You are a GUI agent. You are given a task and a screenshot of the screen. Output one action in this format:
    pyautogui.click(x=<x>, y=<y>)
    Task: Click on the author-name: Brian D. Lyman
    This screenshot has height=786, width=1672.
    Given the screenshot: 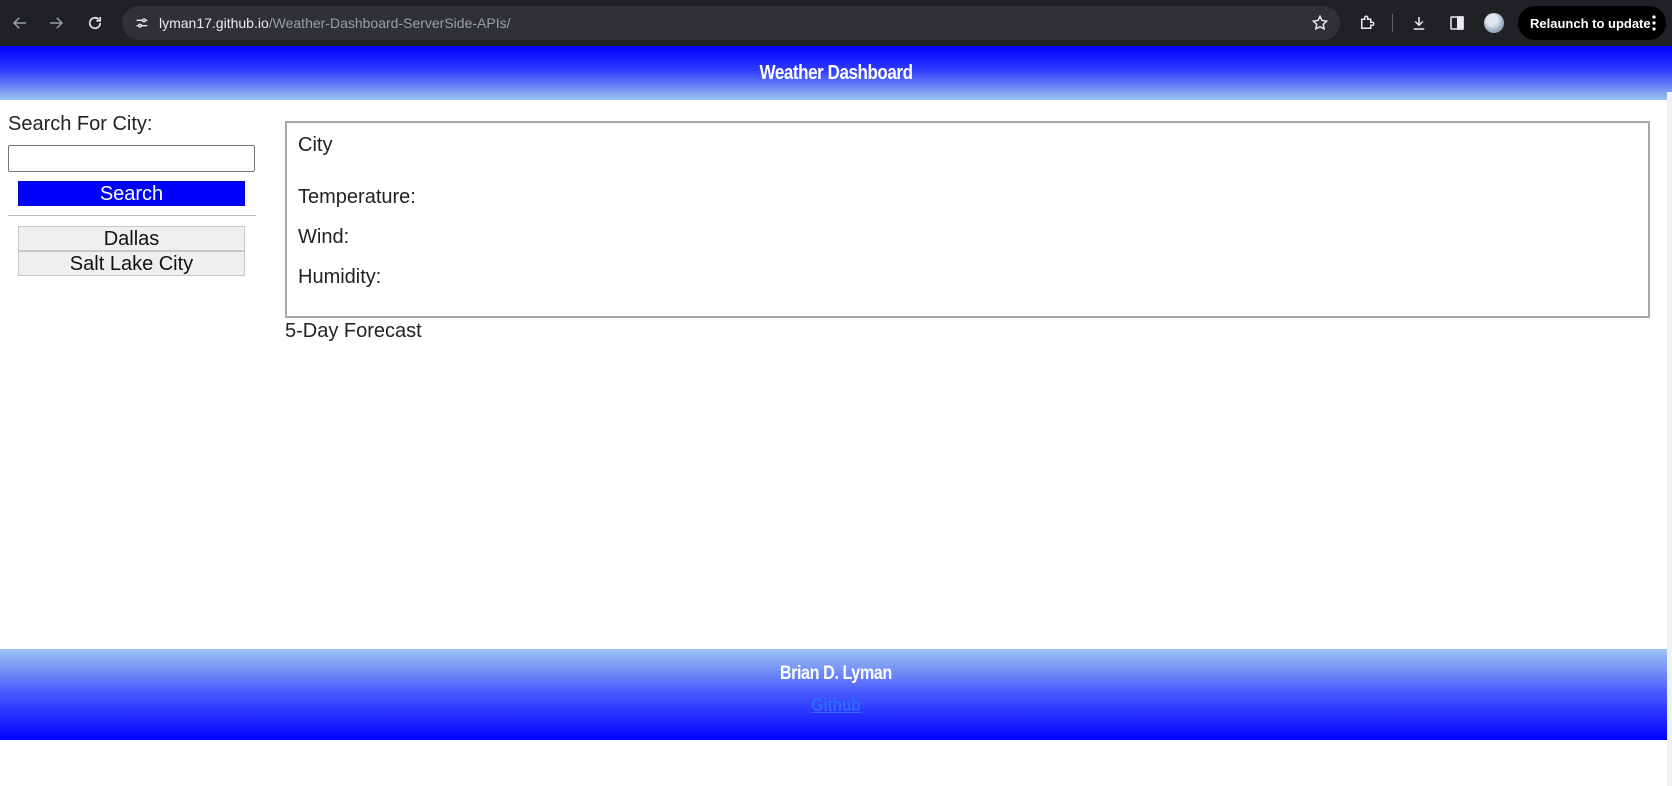 What is the action you would take?
    pyautogui.click(x=836, y=674)
    